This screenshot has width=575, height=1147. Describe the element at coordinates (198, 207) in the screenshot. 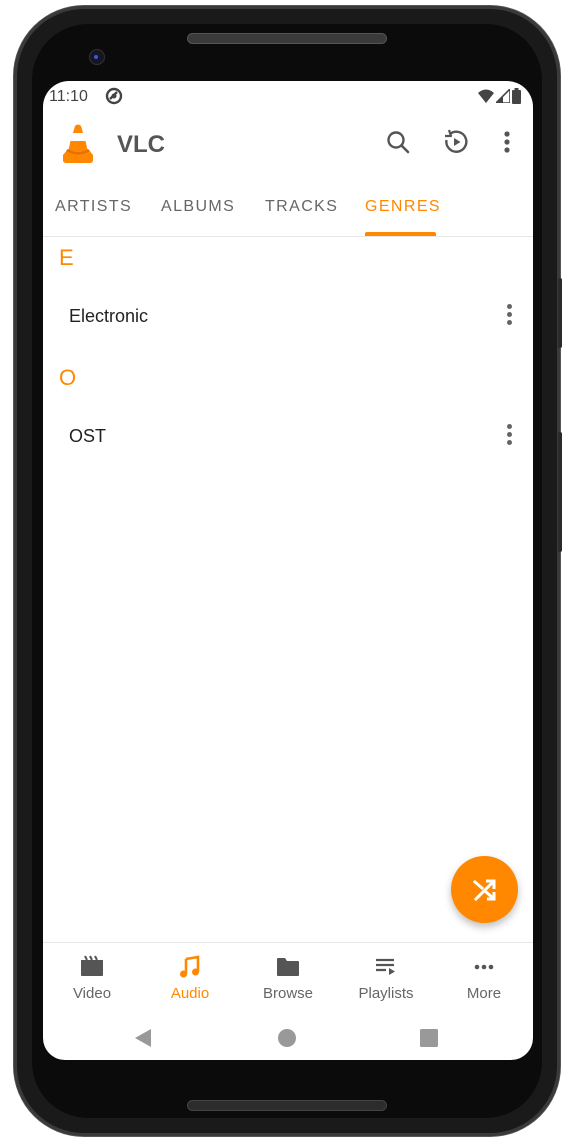

I see `tab-albums: ALBUMS` at that location.